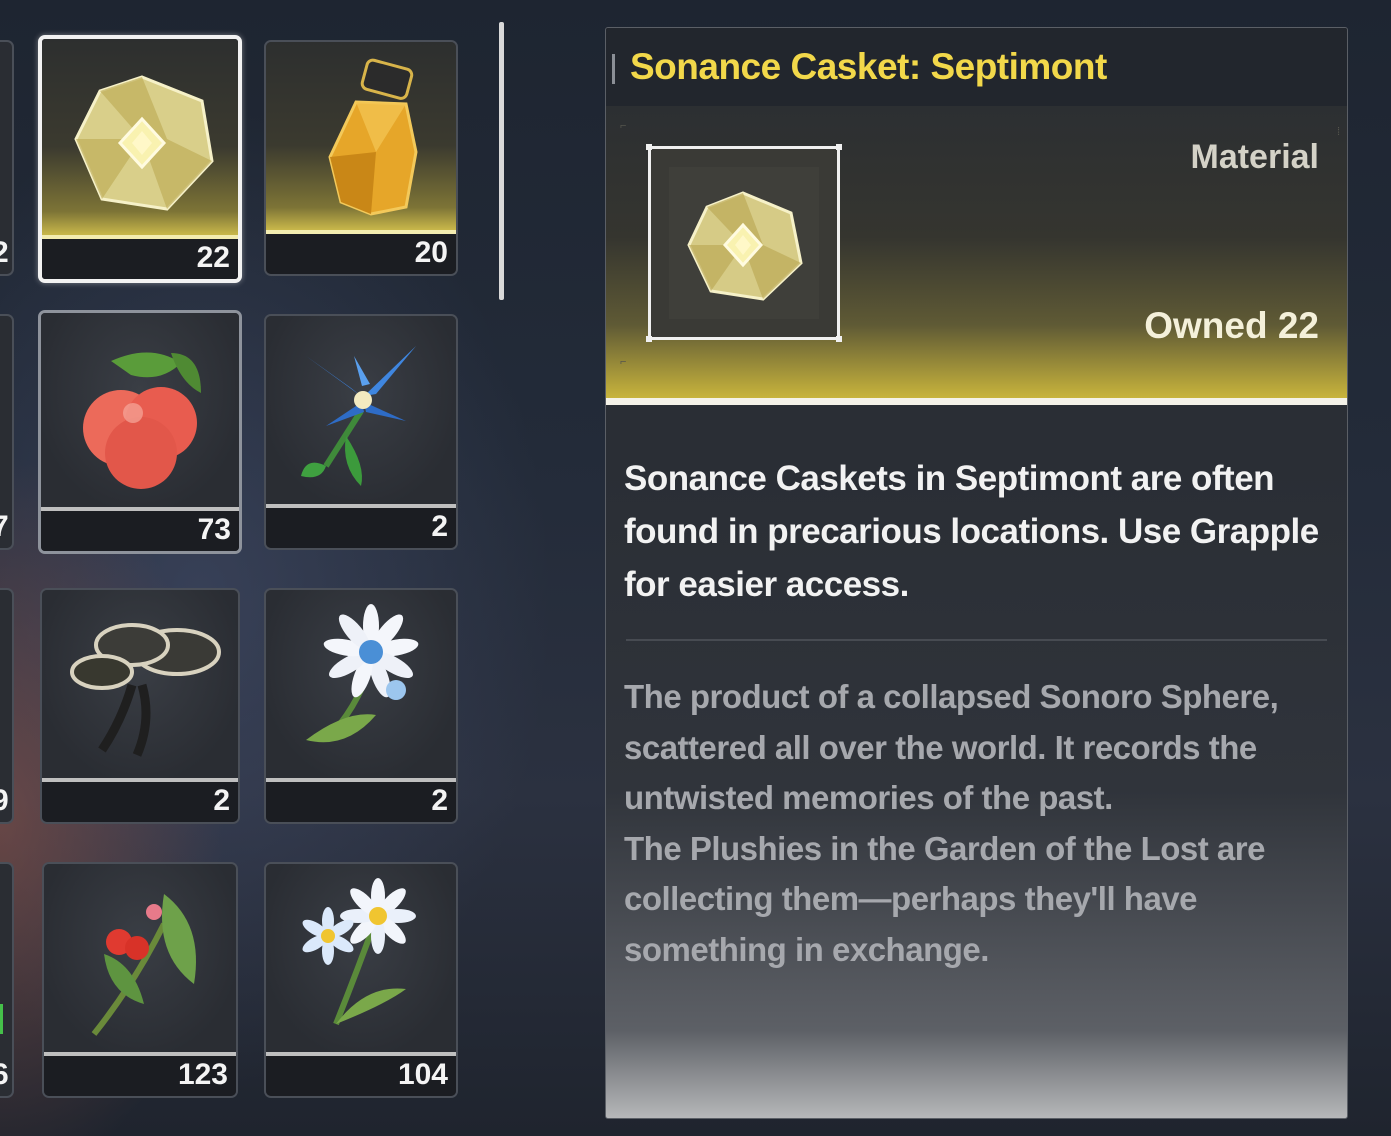  What do you see at coordinates (501, 161) in the screenshot?
I see `inventory-scrollbar` at bounding box center [501, 161].